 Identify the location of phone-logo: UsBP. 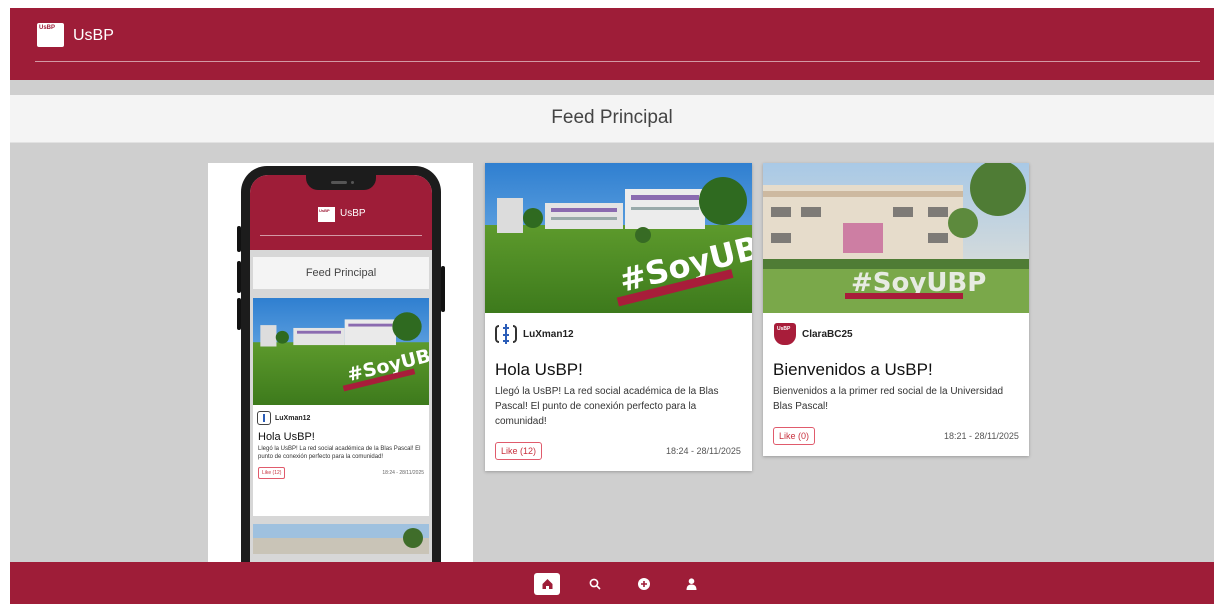
(326, 214).